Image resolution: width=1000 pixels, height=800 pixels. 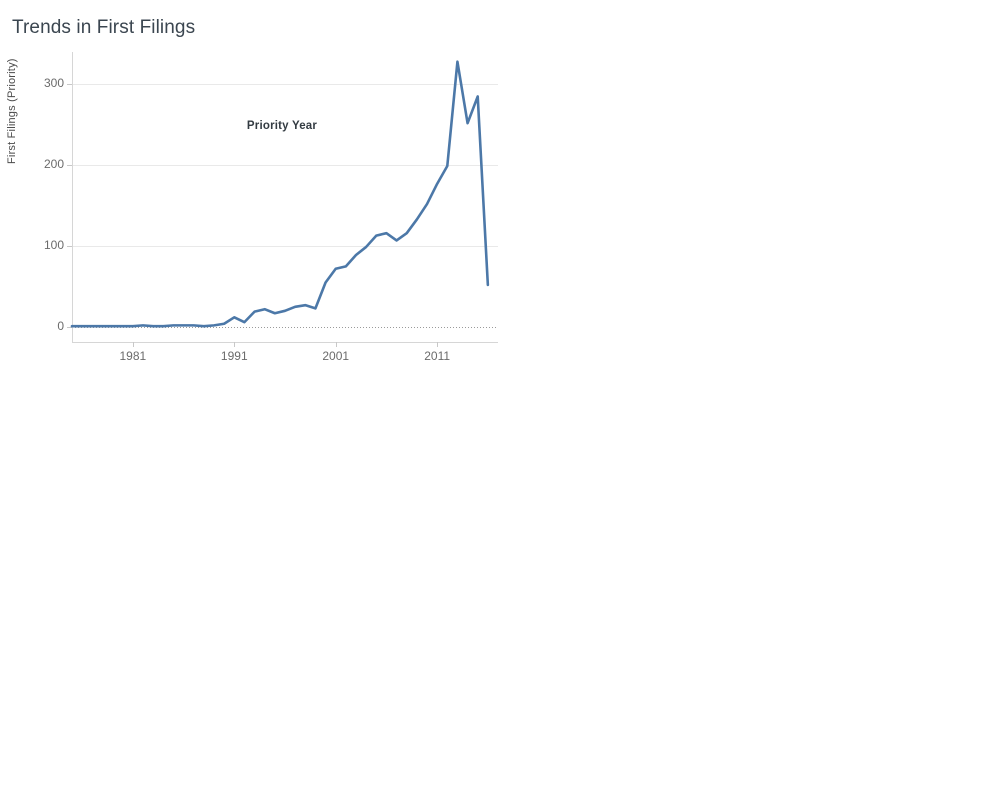 I want to click on x-tick-label: 2001, so click(x=336, y=356).